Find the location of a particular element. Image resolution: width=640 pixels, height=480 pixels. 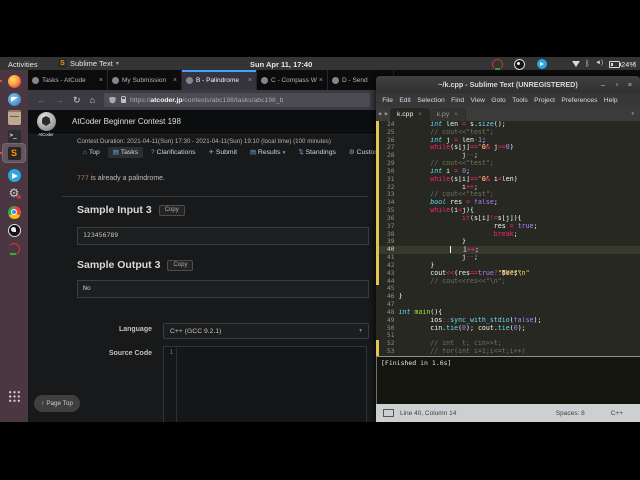

browser-tab-active: B - Palindrome is located at coordinates (219, 80).